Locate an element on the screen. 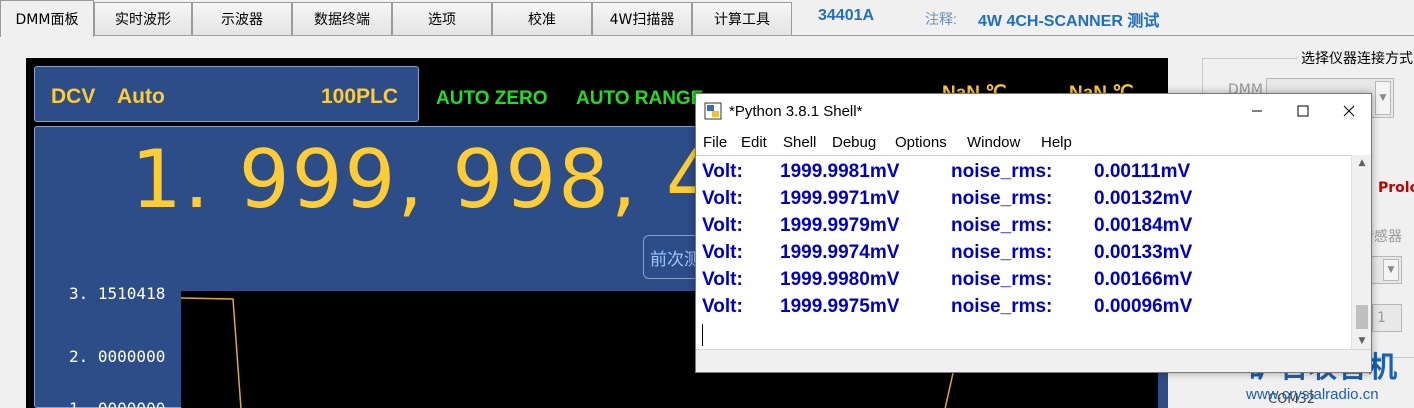  noise-value: 0.00096mV is located at coordinates (1143, 306).